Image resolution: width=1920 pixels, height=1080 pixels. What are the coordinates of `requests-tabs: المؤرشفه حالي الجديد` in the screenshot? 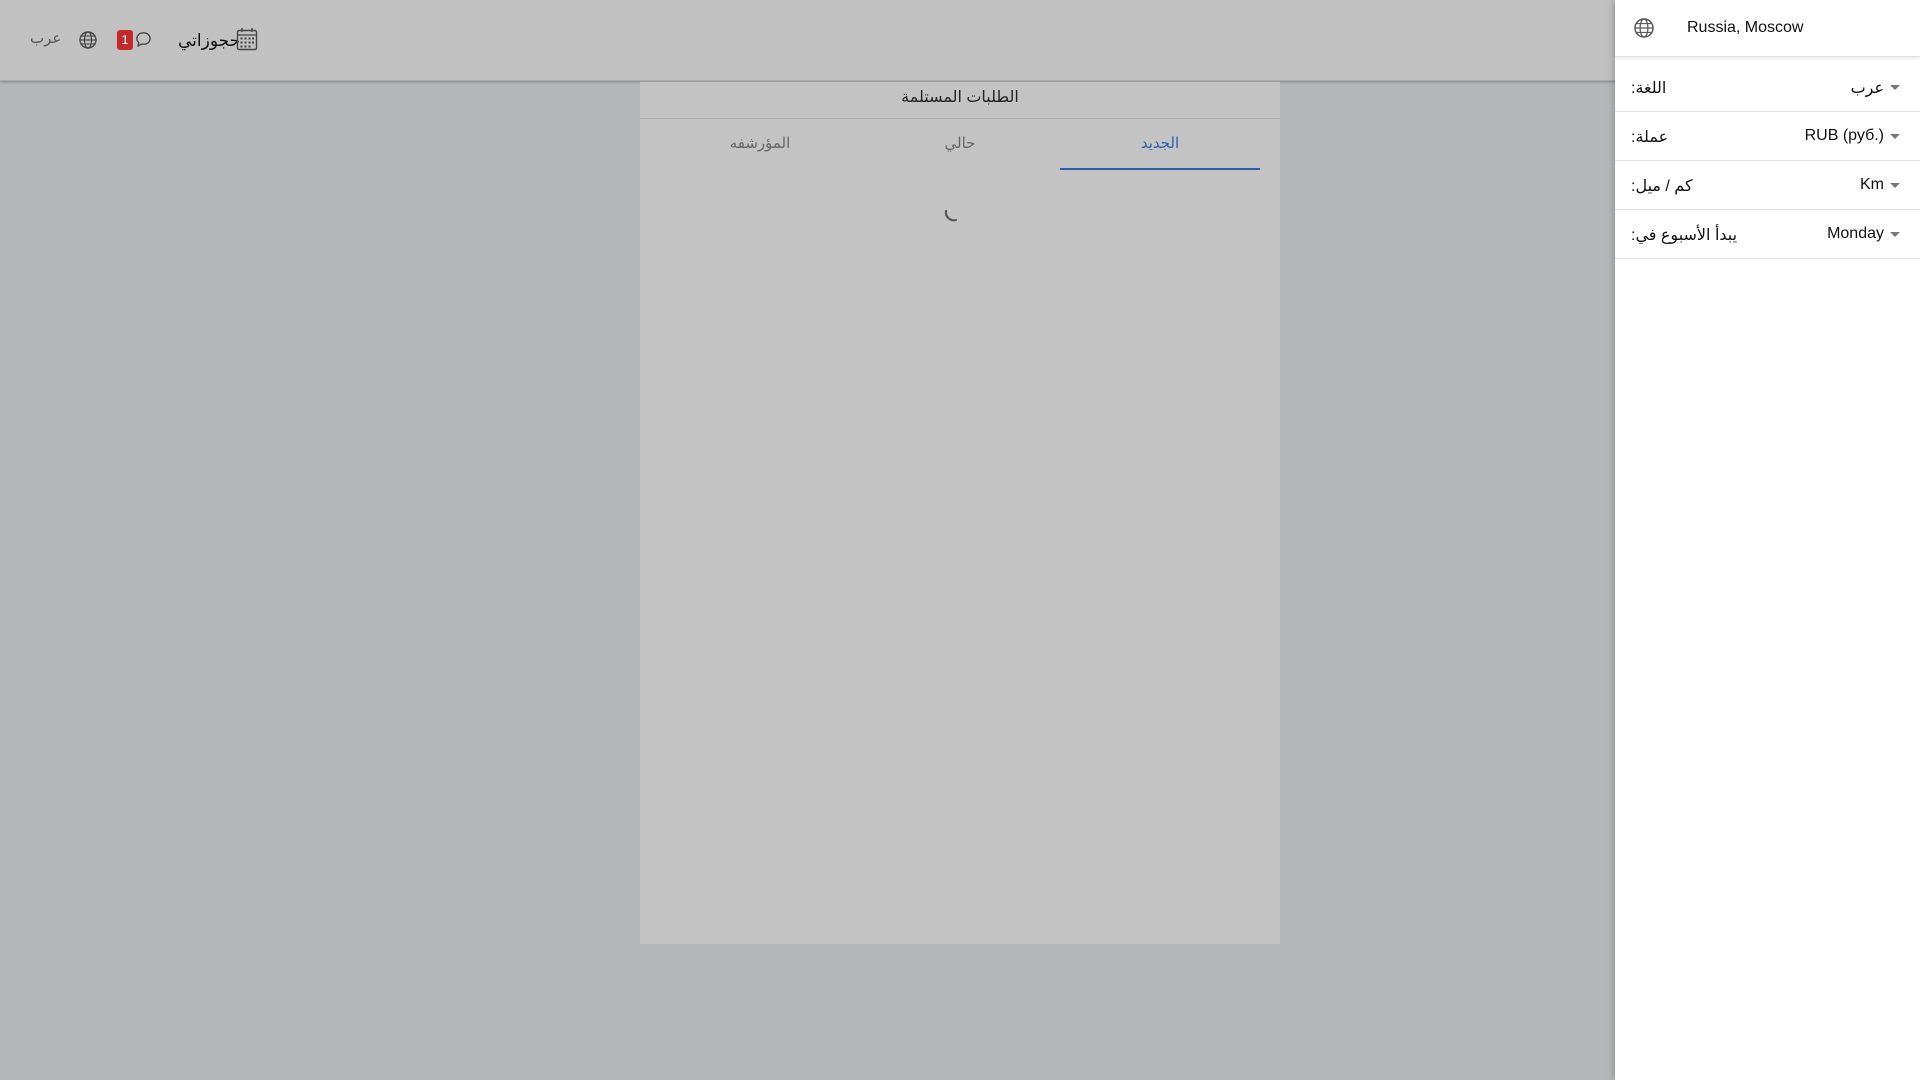 It's located at (960, 145).